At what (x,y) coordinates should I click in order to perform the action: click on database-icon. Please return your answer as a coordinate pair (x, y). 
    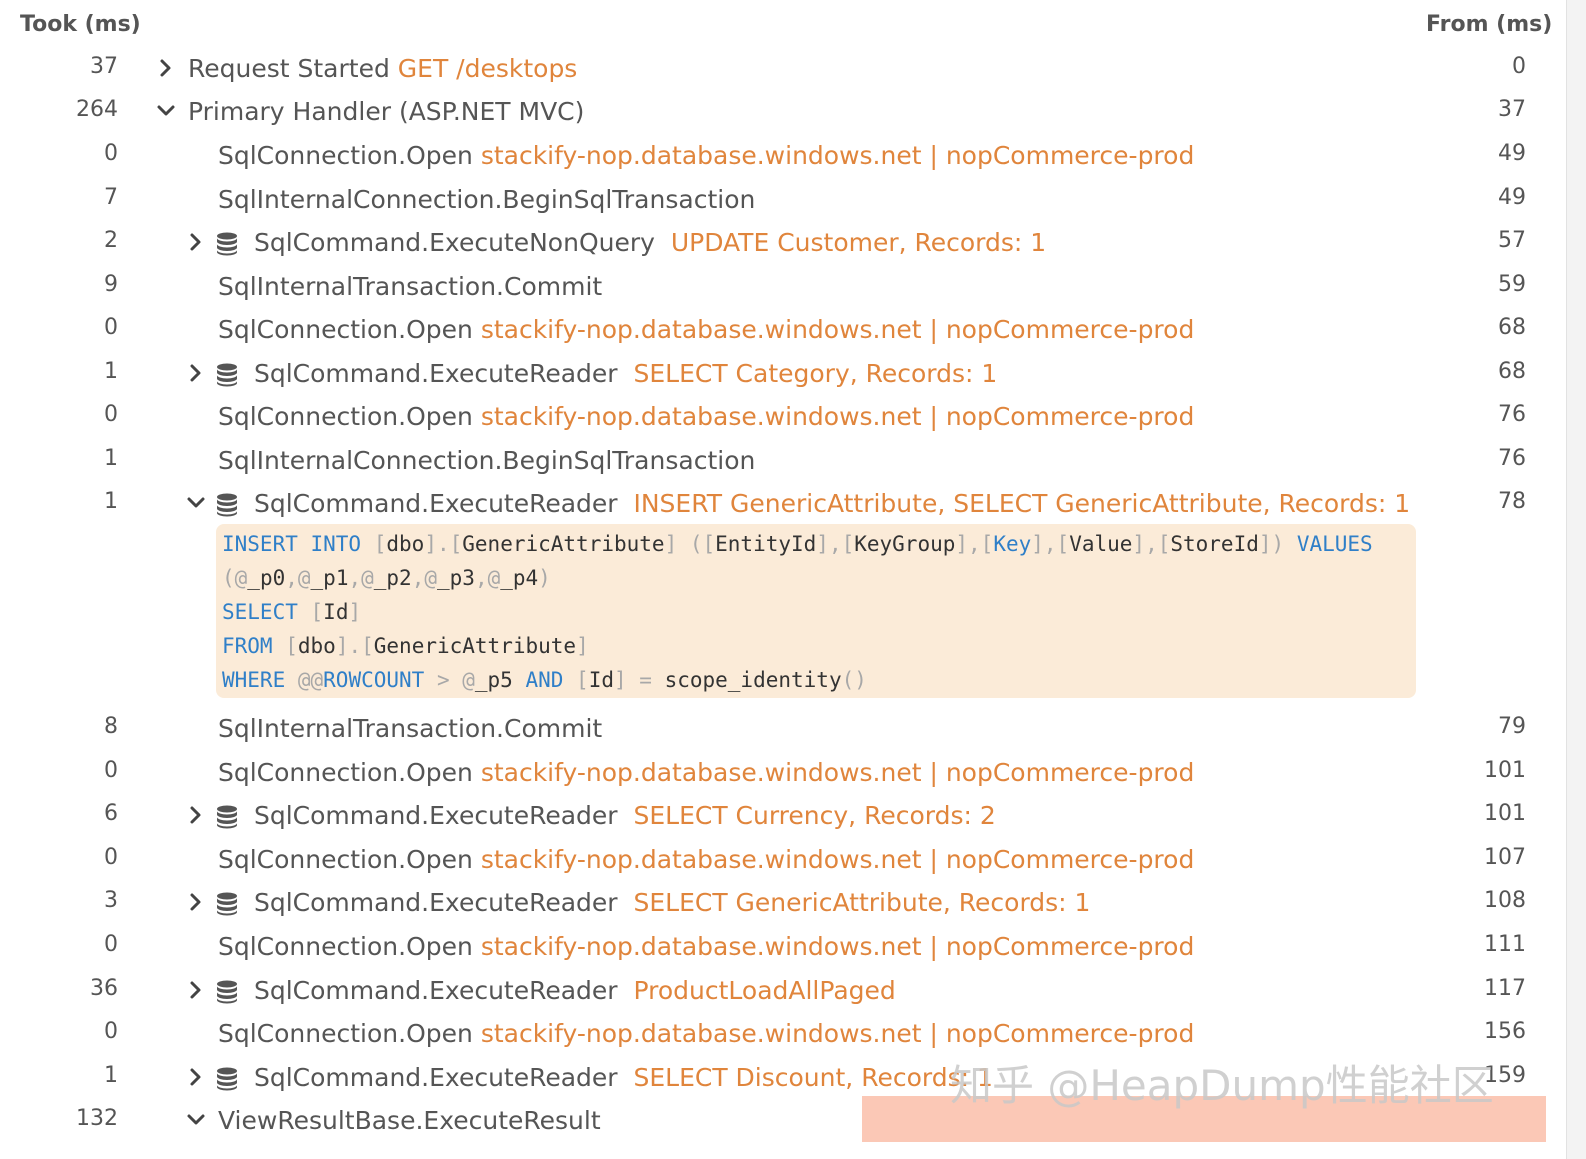
    Looking at the image, I should click on (227, 1079).